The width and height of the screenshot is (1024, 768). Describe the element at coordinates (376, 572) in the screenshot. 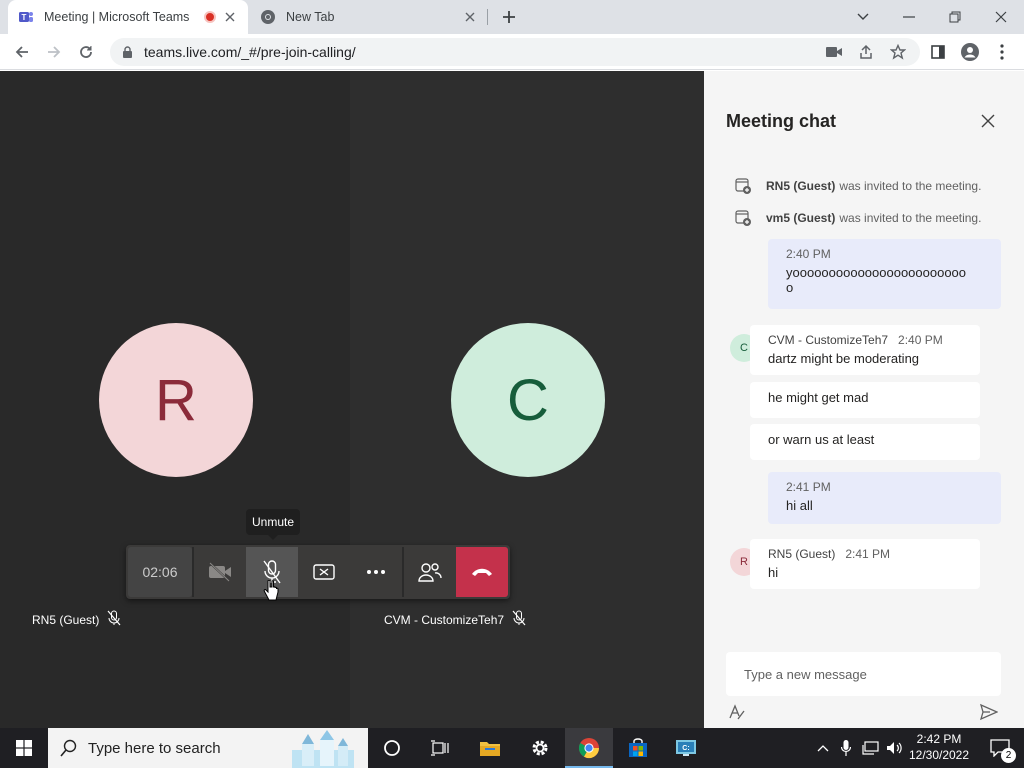

I see `more-actions-button` at that location.